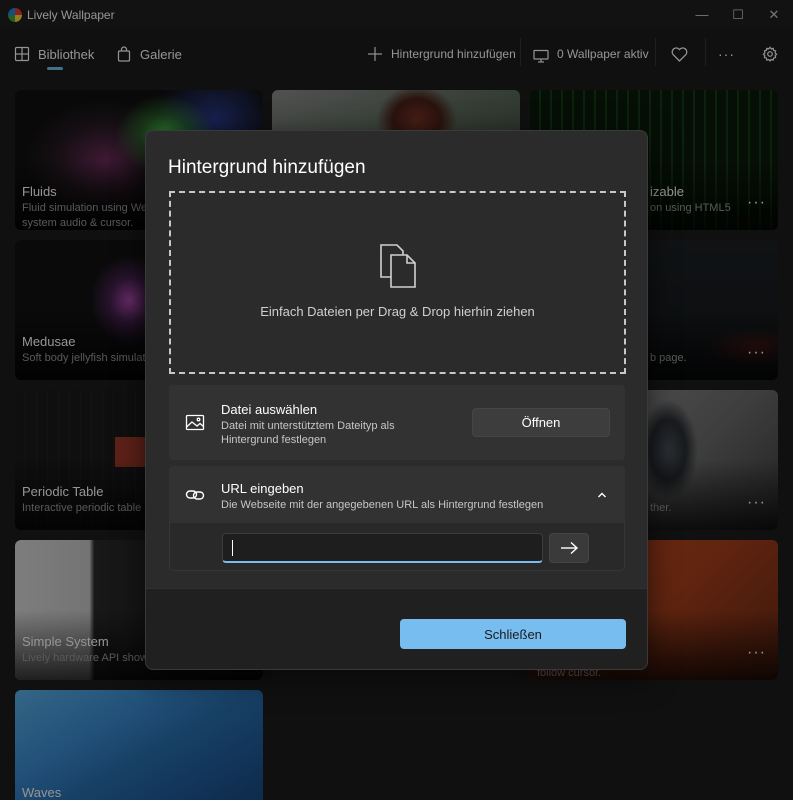 Image resolution: width=793 pixels, height=800 pixels. What do you see at coordinates (267, 167) in the screenshot?
I see `dialog-title: Hintergrund hinzufügen` at bounding box center [267, 167].